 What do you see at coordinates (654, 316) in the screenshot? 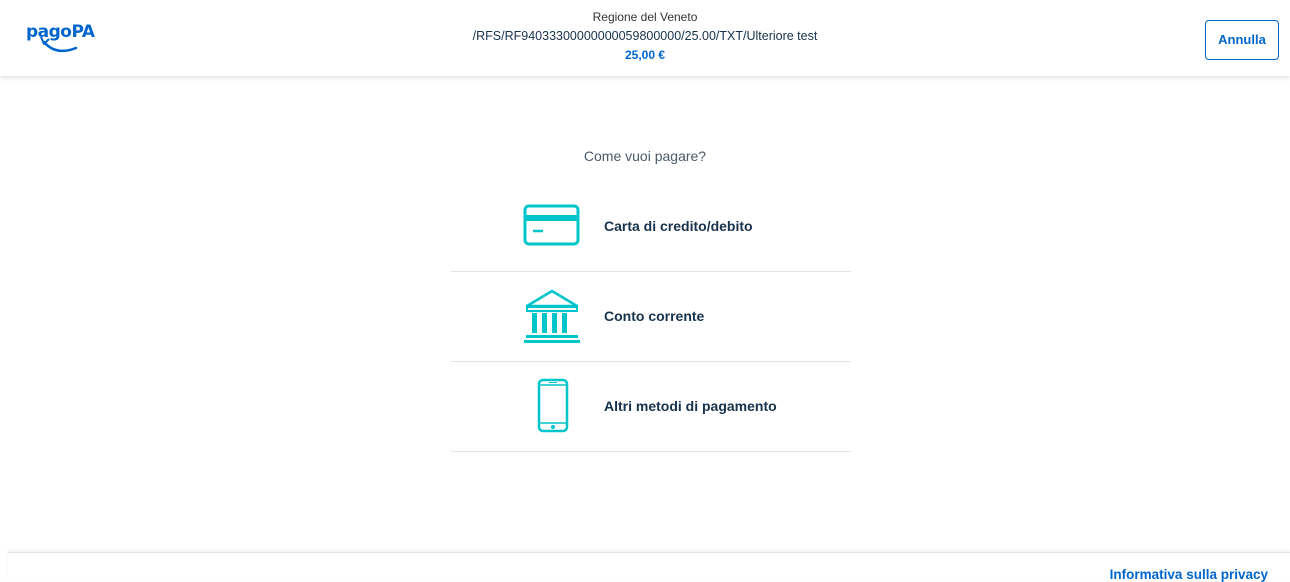
I see `method-label: Conto corrente` at bounding box center [654, 316].